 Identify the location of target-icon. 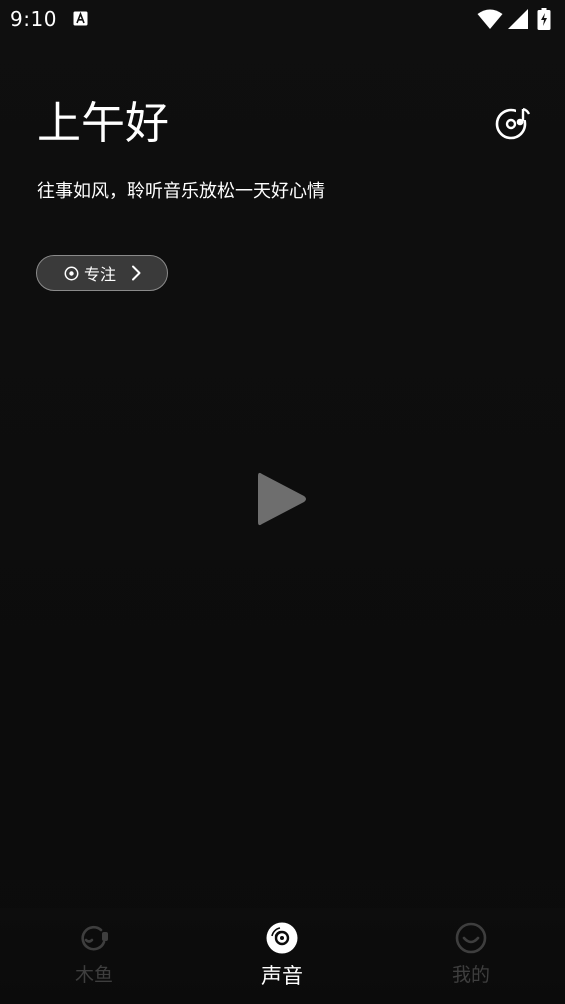
(71, 273).